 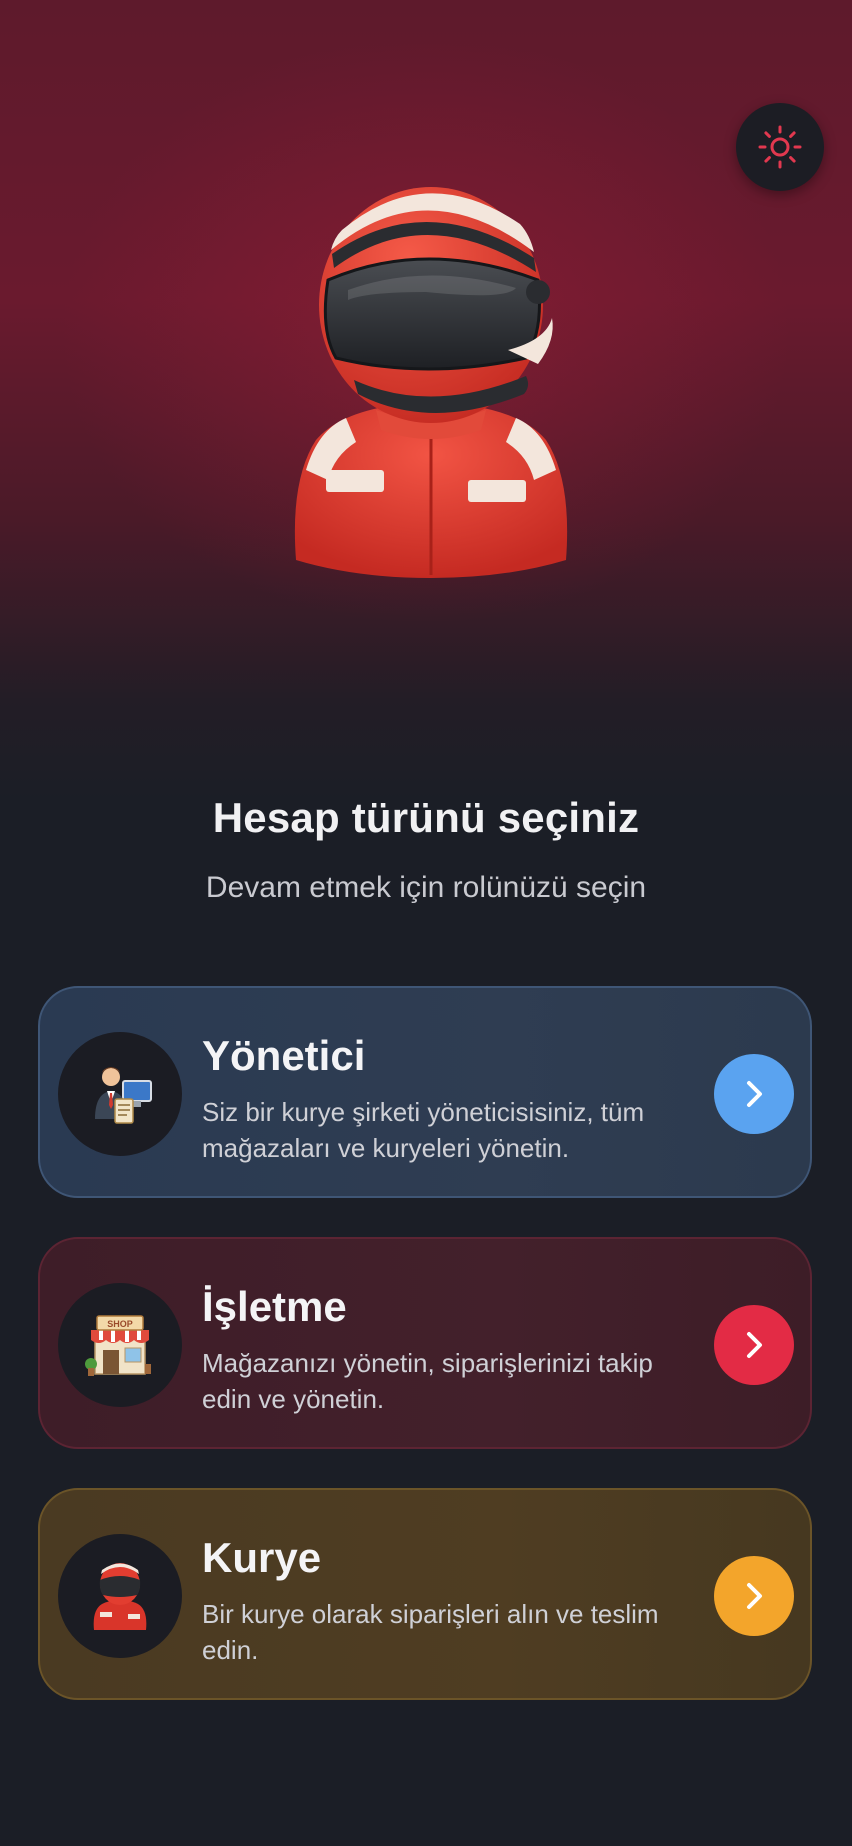 What do you see at coordinates (426, 887) in the screenshot?
I see `page-subtitle: Devam etmek için rolünüzü seçin` at bounding box center [426, 887].